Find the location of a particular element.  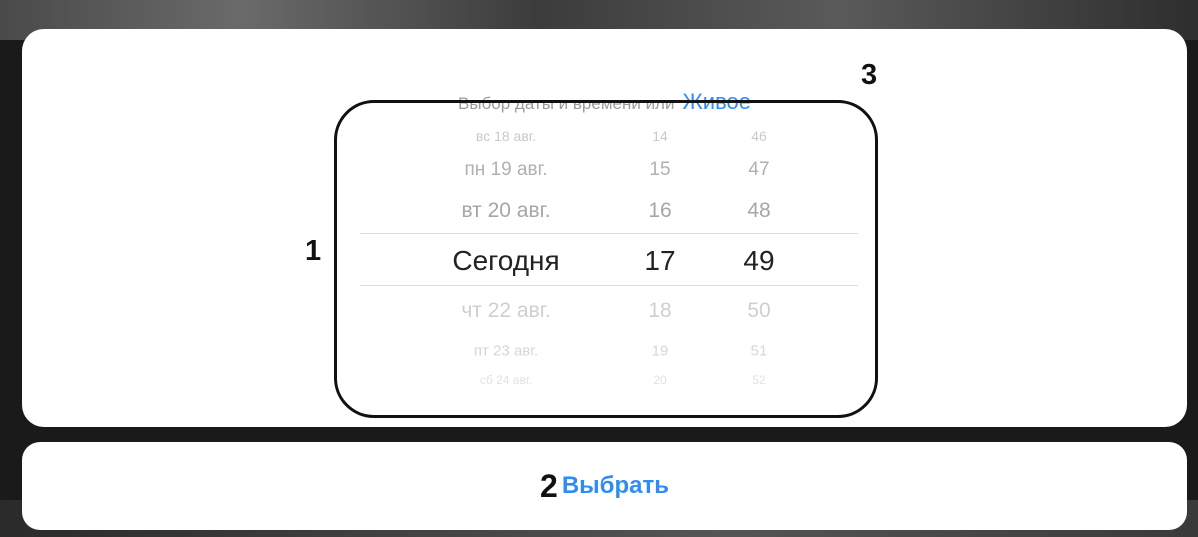

callout-1: 1 is located at coordinates (313, 251).